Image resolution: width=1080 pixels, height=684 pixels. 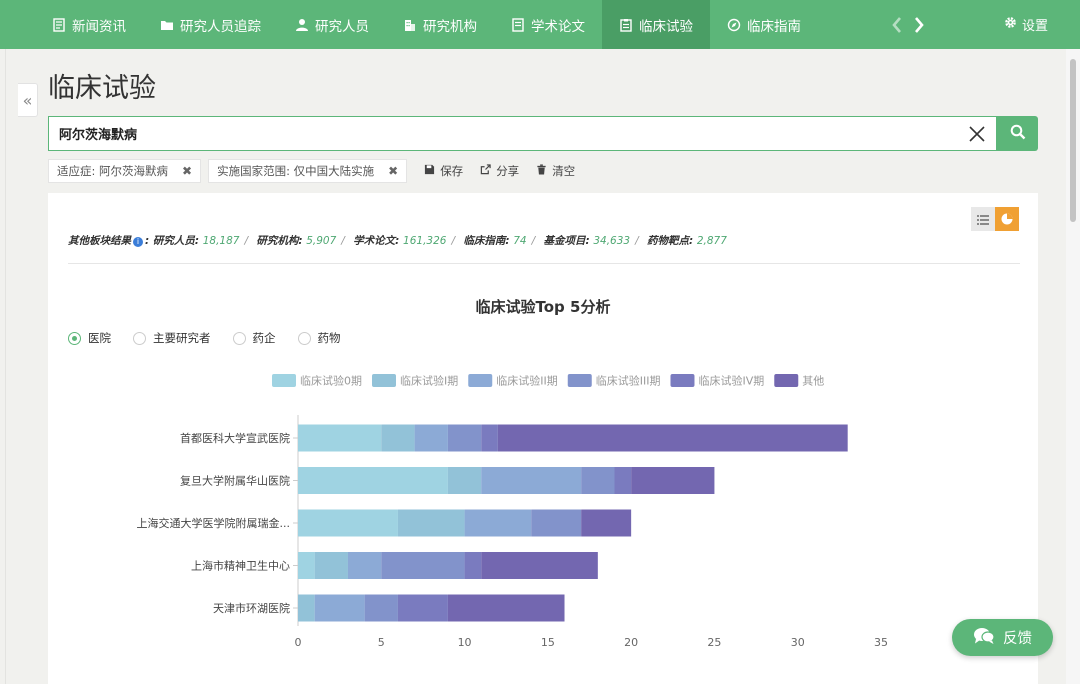 I want to click on nav-item-institutions: 研究机构, so click(x=440, y=24).